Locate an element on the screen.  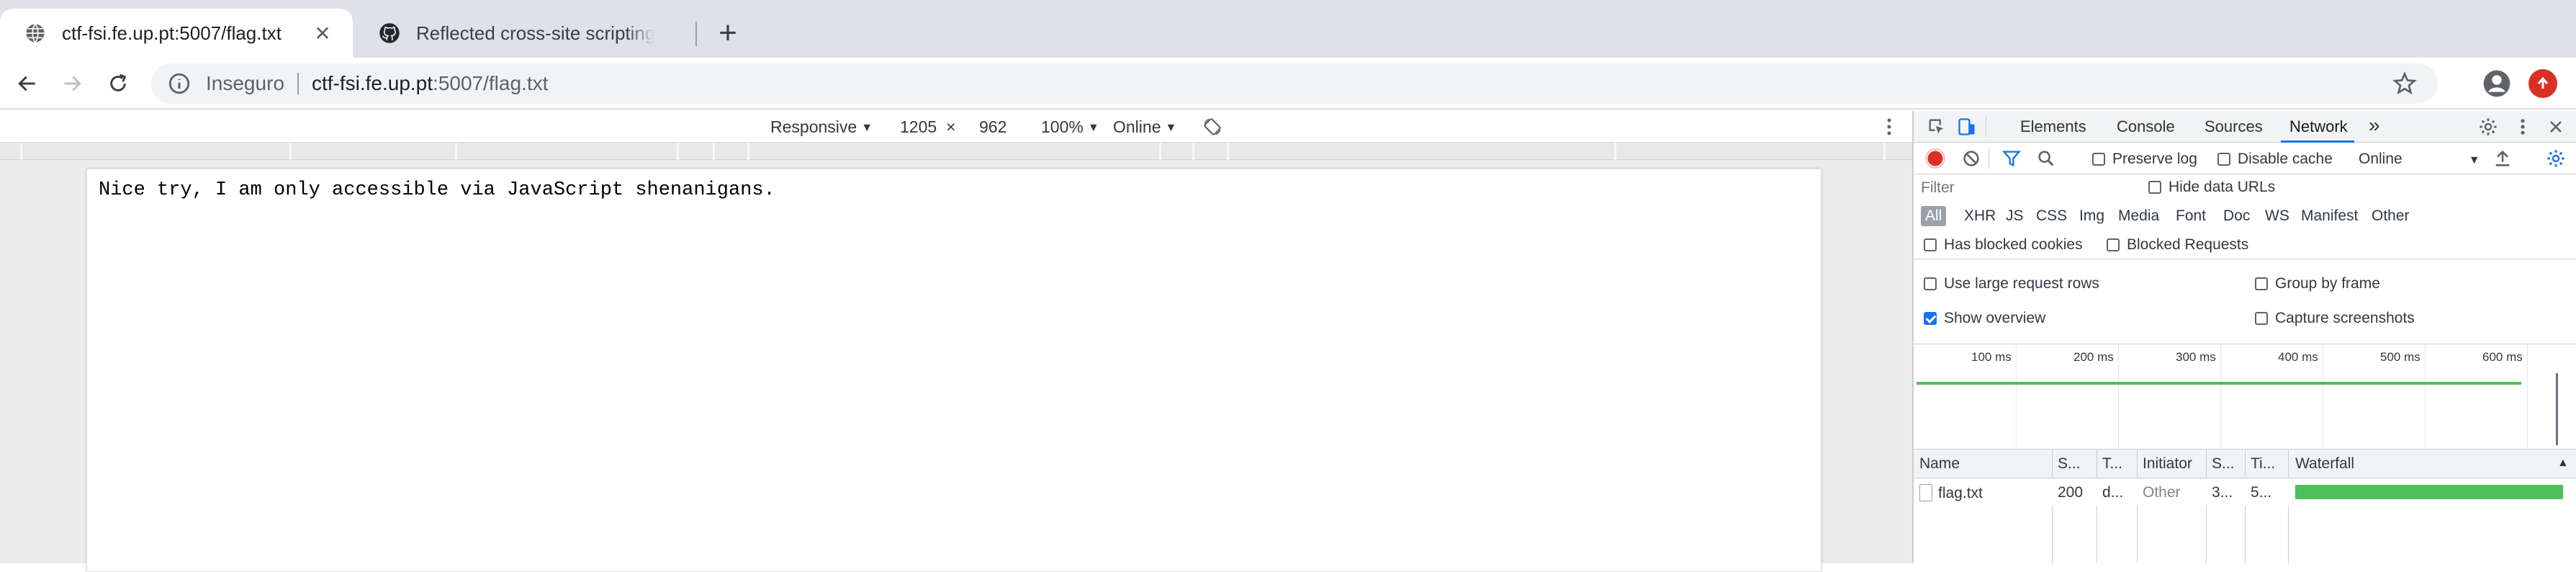
star-icon is located at coordinates (2405, 84).